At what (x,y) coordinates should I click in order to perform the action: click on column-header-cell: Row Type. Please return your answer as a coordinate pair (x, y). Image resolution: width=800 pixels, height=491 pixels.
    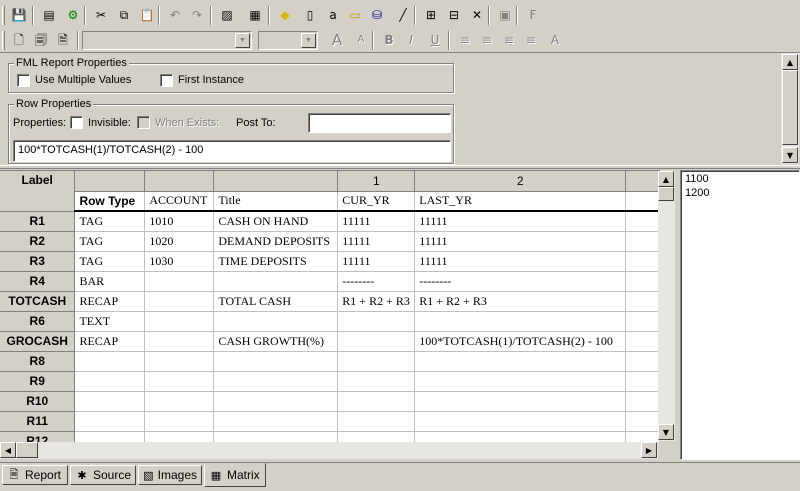
    Looking at the image, I should click on (110, 201).